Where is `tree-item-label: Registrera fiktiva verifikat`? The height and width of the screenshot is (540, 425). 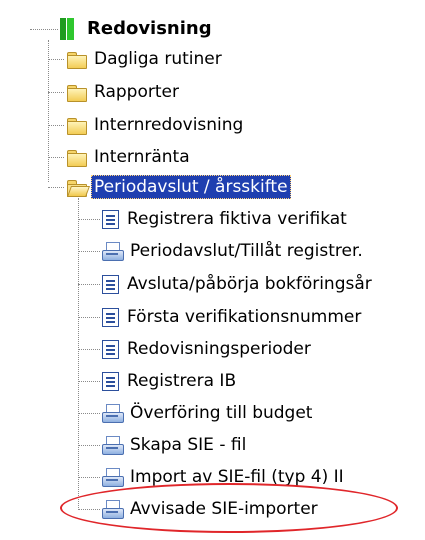 tree-item-label: Registrera fiktiva verifikat is located at coordinates (237, 219).